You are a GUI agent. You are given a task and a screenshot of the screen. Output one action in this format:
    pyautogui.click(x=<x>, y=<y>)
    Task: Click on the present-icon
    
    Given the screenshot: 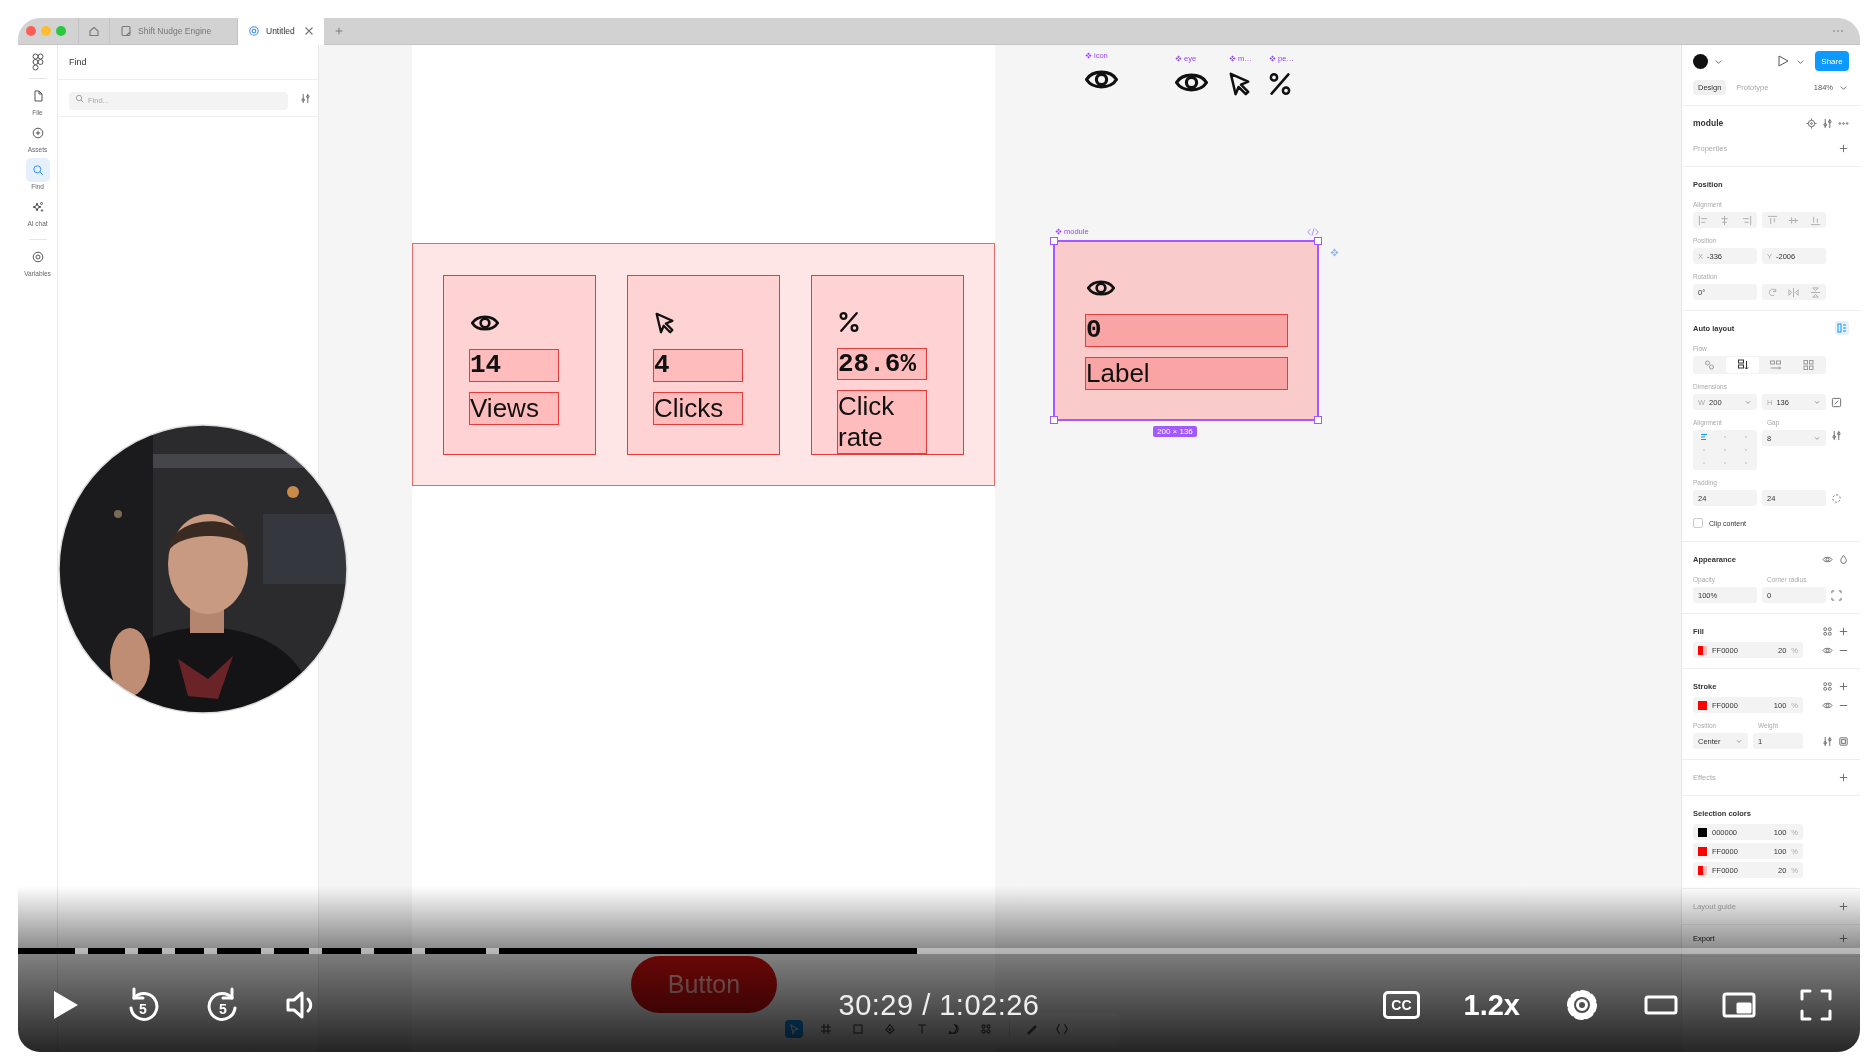 What is the action you would take?
    pyautogui.click(x=1783, y=61)
    